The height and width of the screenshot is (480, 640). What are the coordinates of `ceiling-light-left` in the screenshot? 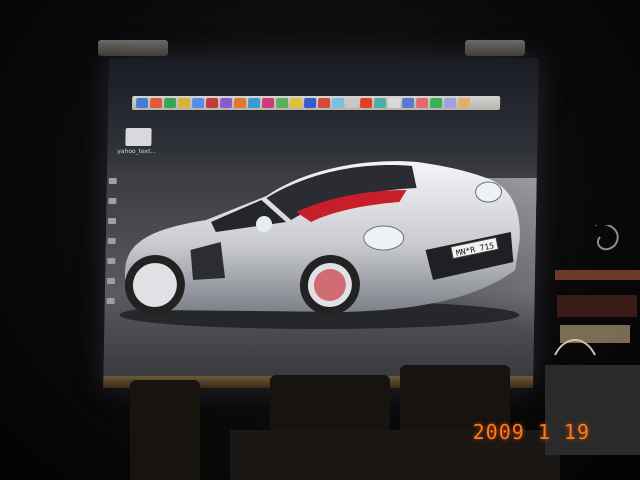 It's located at (133, 48).